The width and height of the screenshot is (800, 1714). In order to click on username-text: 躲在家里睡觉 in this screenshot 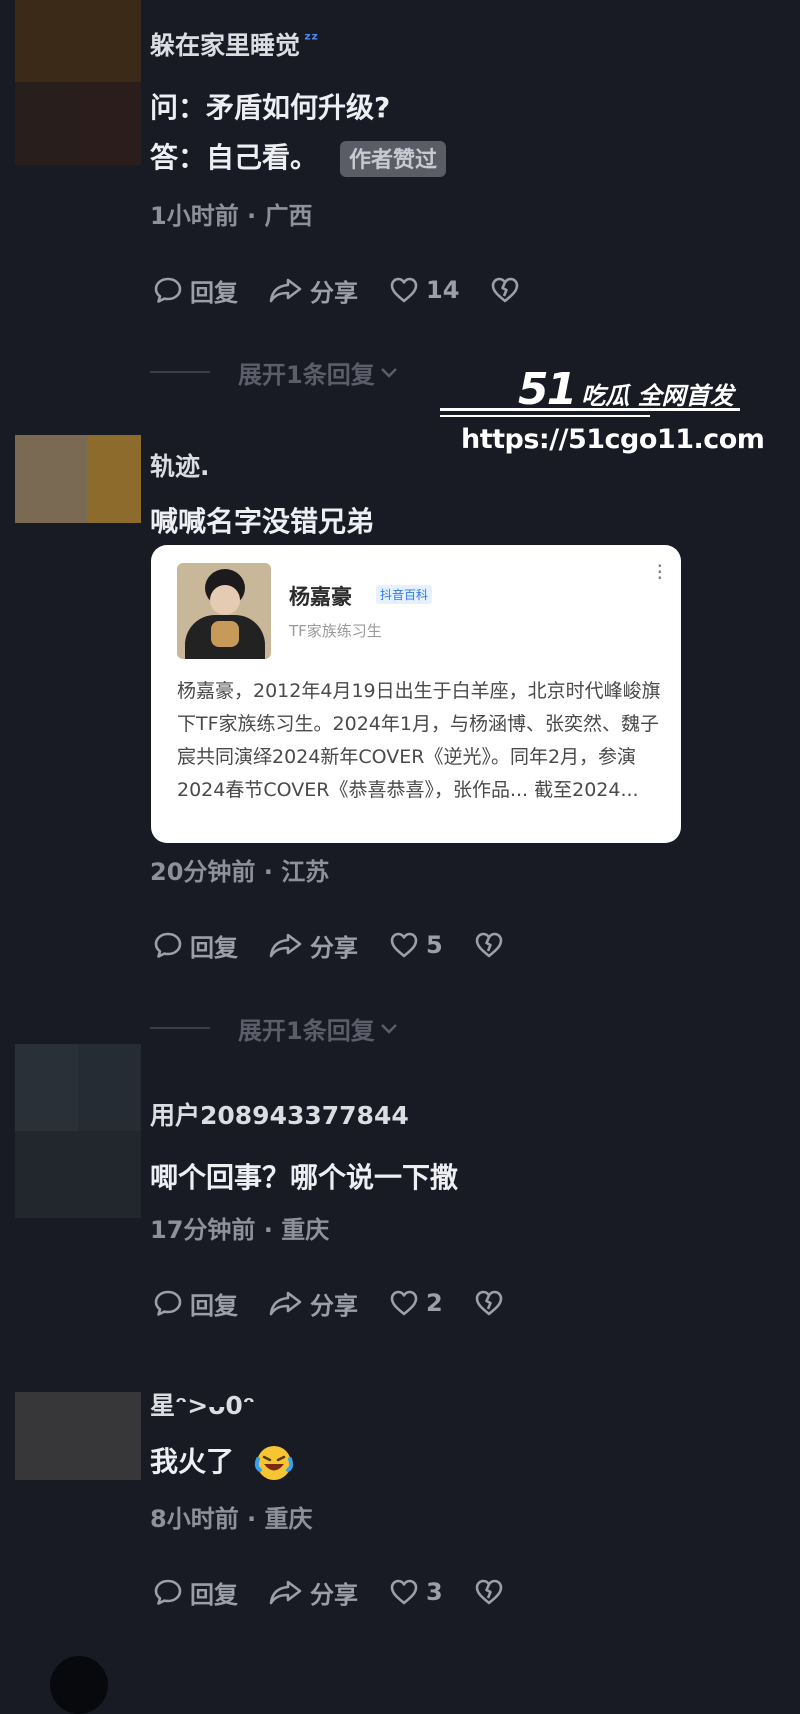, I will do `click(225, 45)`.